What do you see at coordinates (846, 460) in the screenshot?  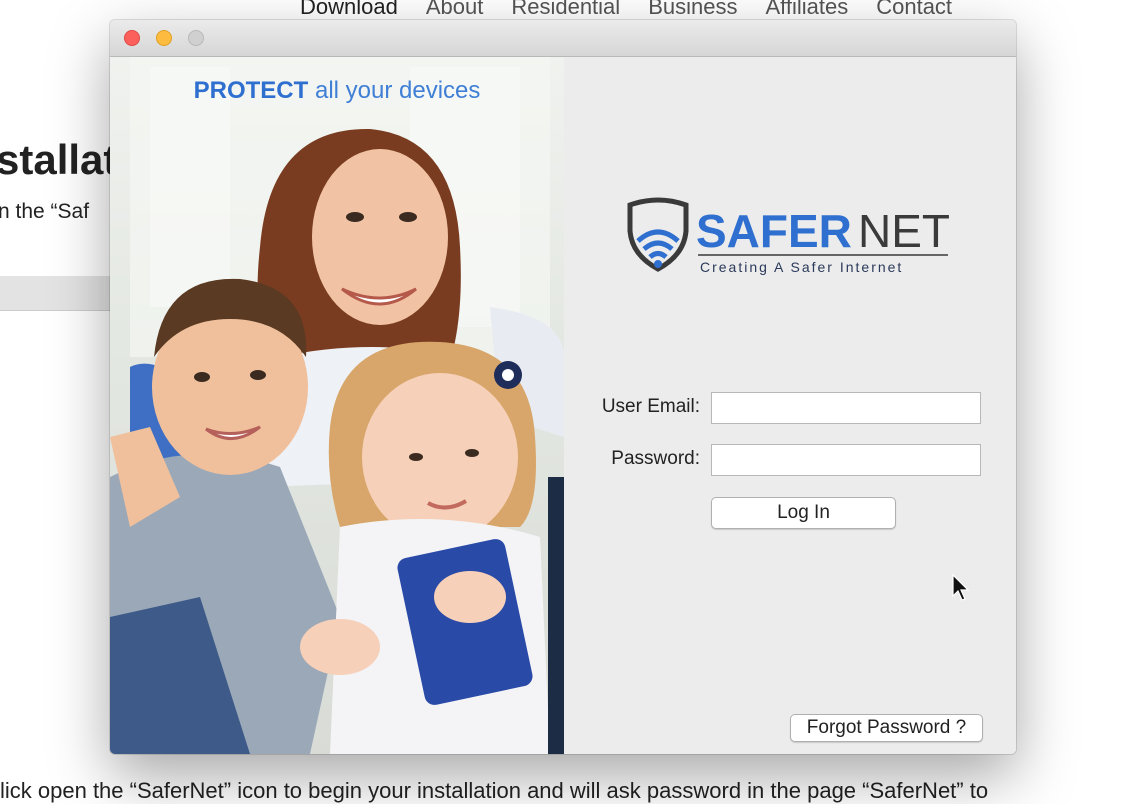 I see `password-field` at bounding box center [846, 460].